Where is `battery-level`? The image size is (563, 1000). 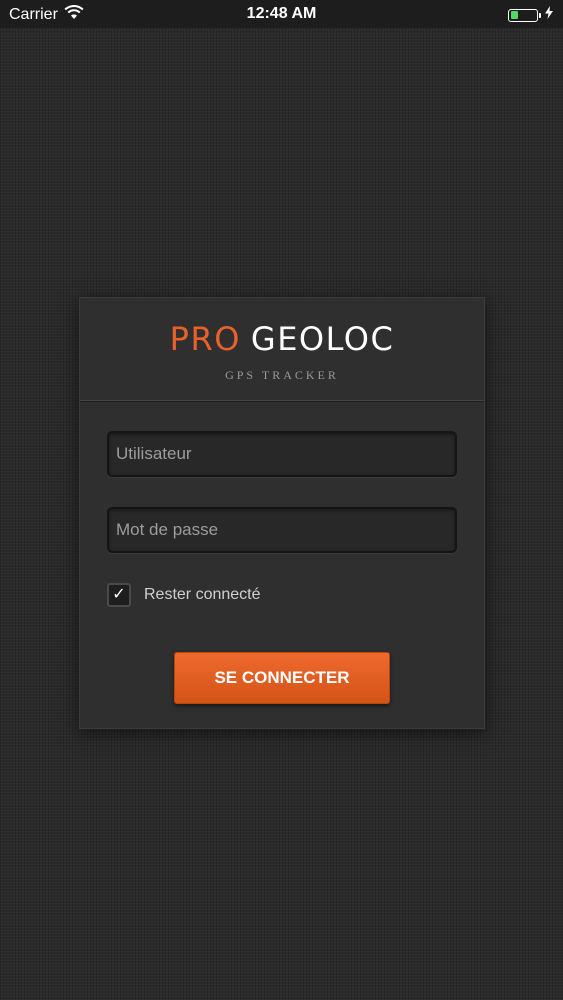
battery-level is located at coordinates (514, 15).